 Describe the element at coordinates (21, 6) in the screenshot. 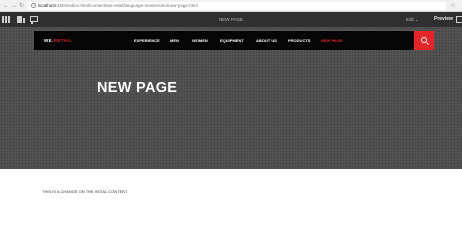

I see `reload-icon: ↻` at that location.